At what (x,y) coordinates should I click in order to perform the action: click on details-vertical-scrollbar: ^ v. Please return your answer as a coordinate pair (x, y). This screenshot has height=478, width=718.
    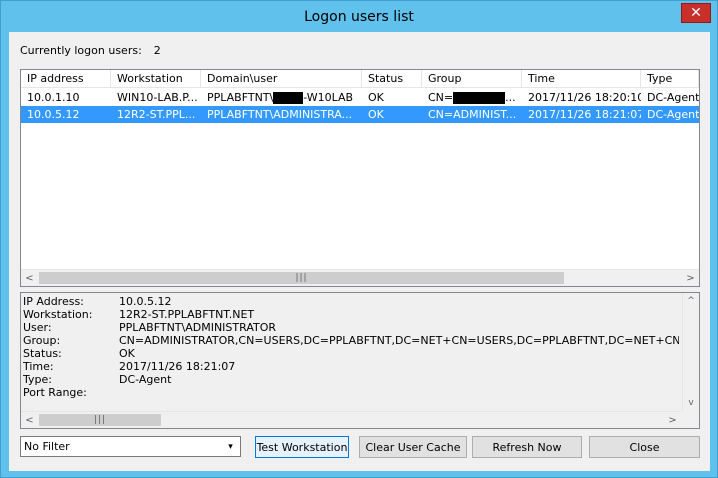
    Looking at the image, I should click on (690, 352).